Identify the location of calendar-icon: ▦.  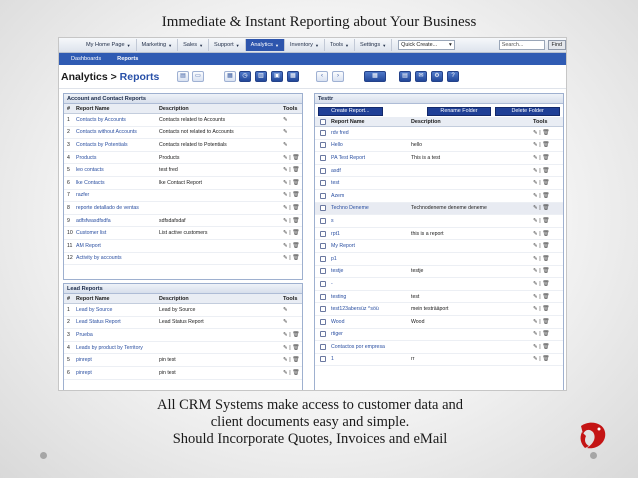
(230, 76).